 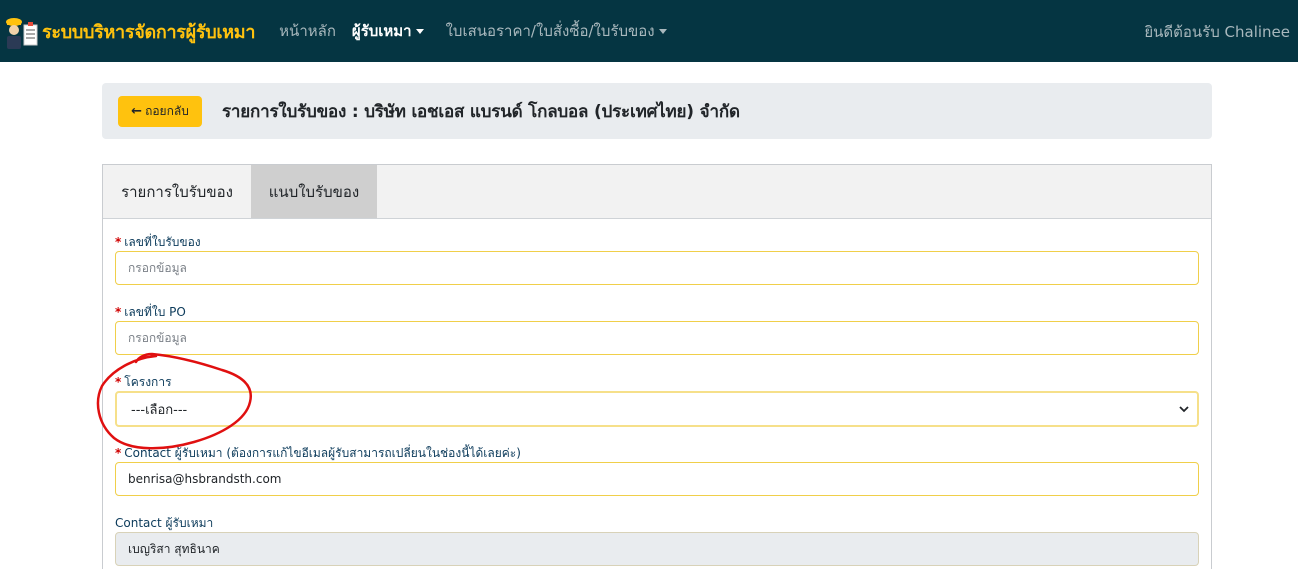 I want to click on project-label-text: โครงการ, so click(x=148, y=382).